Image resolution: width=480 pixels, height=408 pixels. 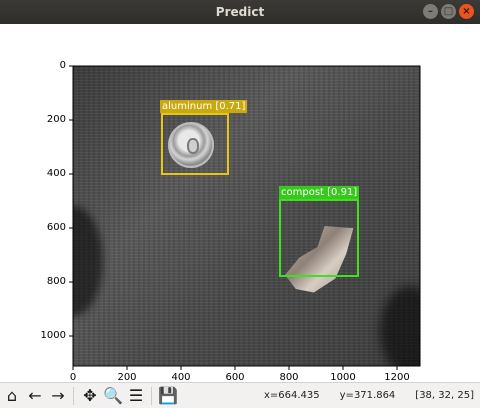 What do you see at coordinates (168, 396) in the screenshot?
I see `save-icon: 💾` at bounding box center [168, 396].